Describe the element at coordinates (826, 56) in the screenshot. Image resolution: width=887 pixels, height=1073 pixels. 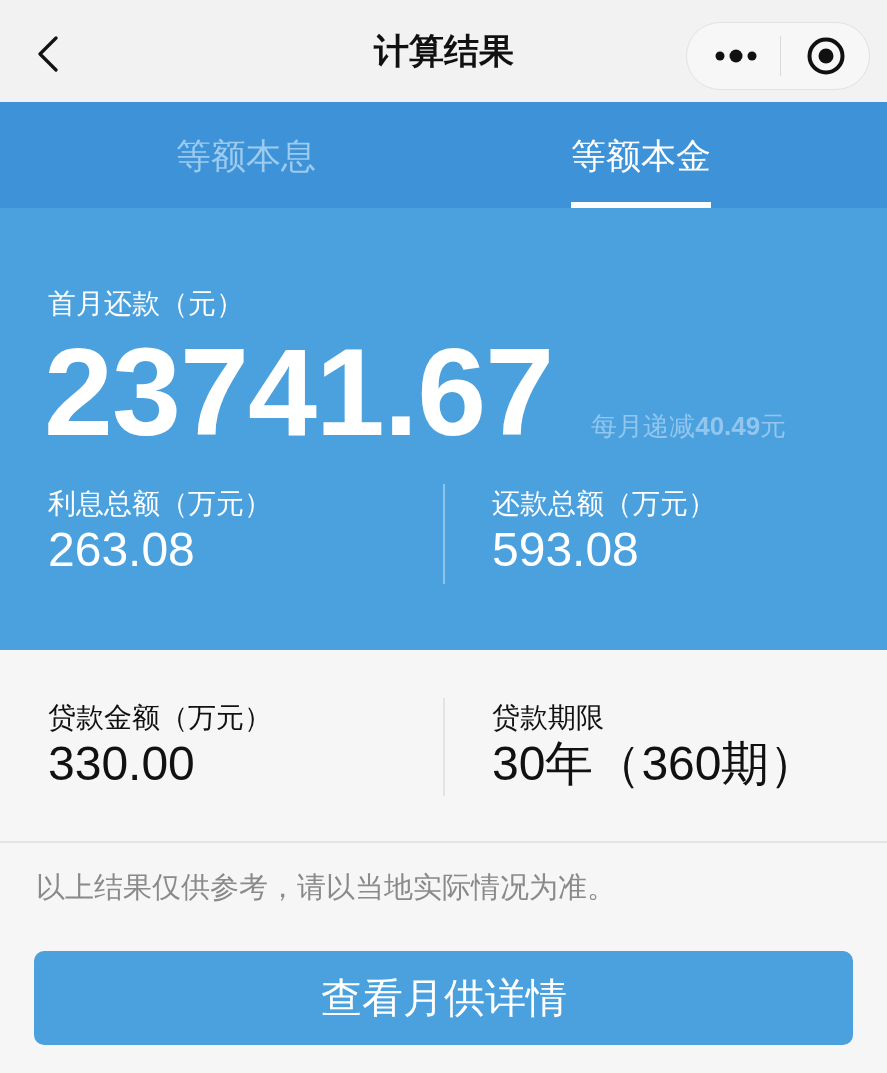
I see `close-target-icon` at that location.